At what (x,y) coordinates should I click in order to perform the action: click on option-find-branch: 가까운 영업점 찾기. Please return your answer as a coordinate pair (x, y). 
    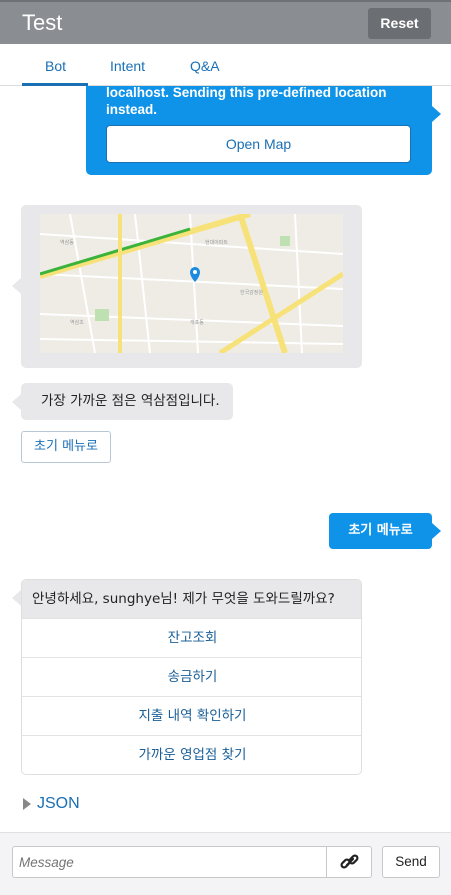
    Looking at the image, I should click on (191, 754).